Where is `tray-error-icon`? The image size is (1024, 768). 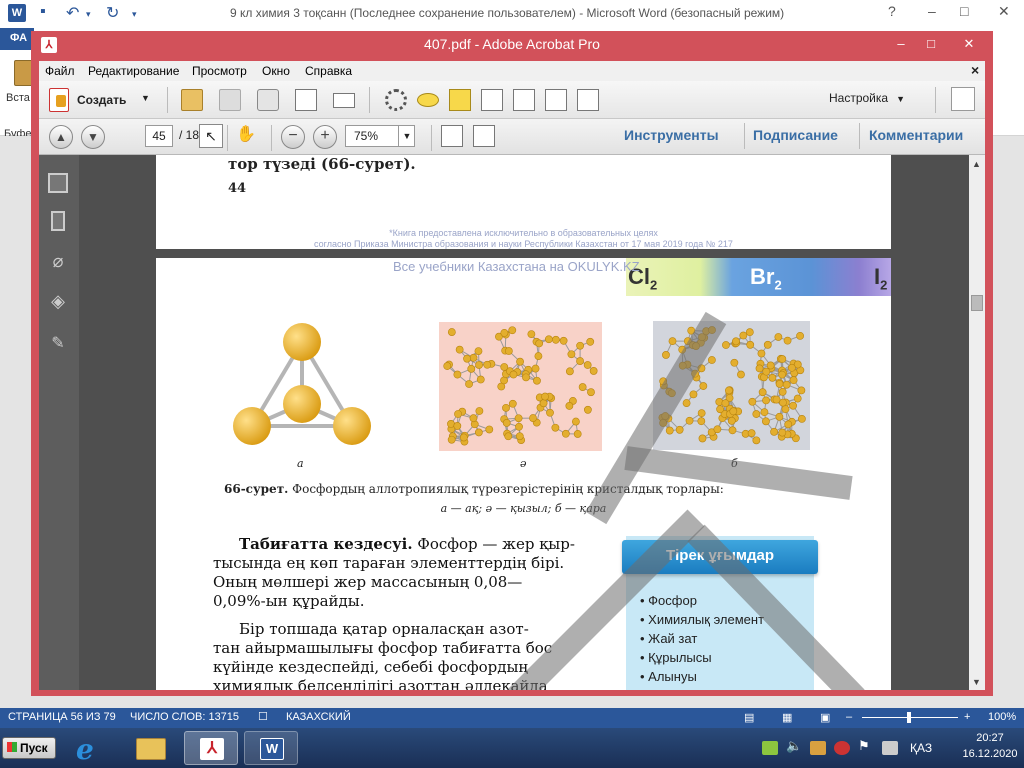 tray-error-icon is located at coordinates (842, 748).